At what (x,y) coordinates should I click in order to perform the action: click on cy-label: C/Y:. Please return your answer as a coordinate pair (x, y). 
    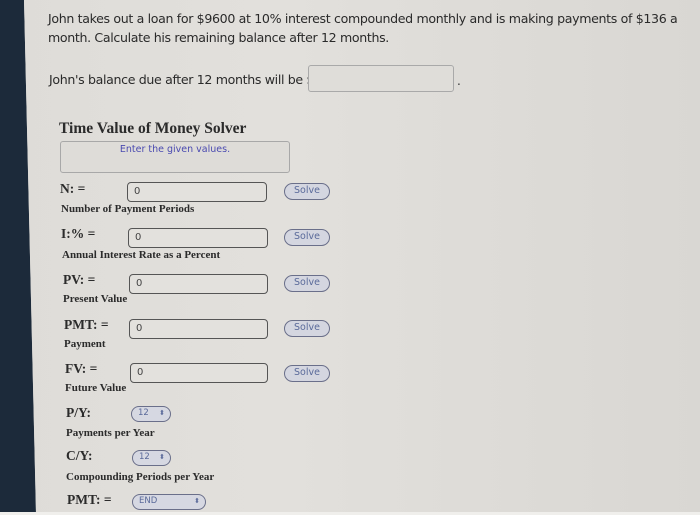
    Looking at the image, I should click on (79, 455).